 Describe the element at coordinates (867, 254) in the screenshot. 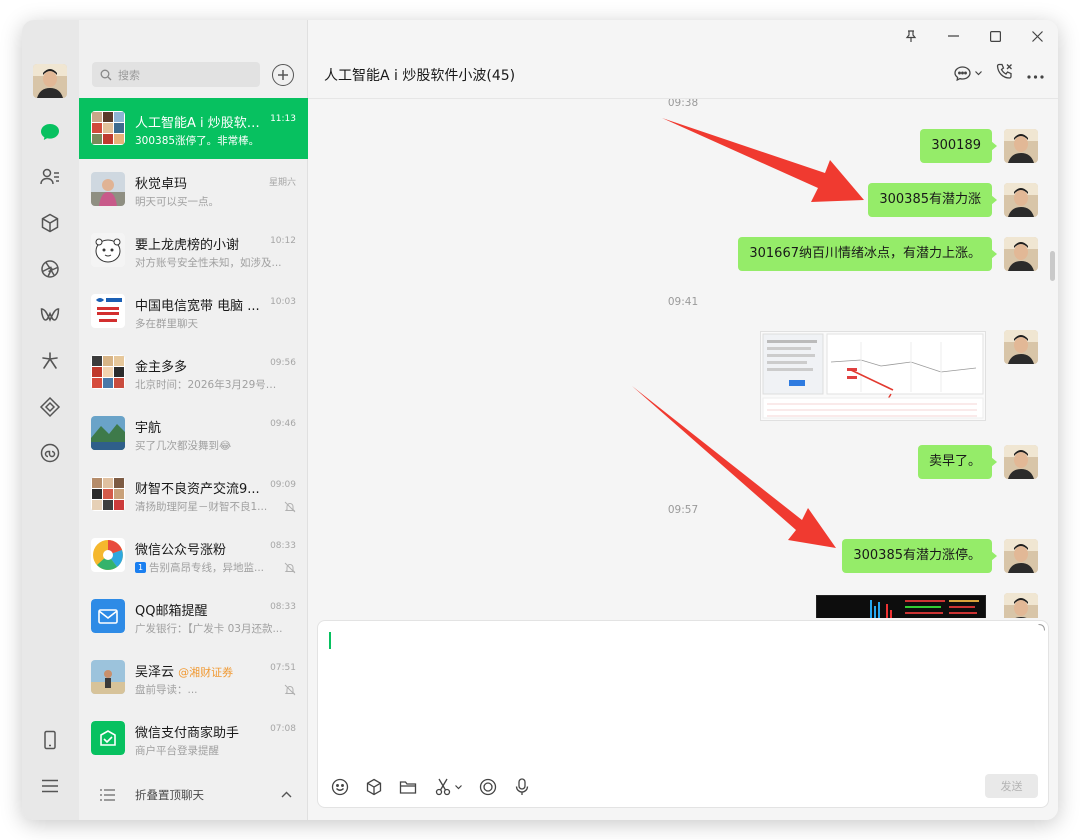

I see `message-bubble: 301667纳百川情绪冰点，有潜力上涨。` at that location.